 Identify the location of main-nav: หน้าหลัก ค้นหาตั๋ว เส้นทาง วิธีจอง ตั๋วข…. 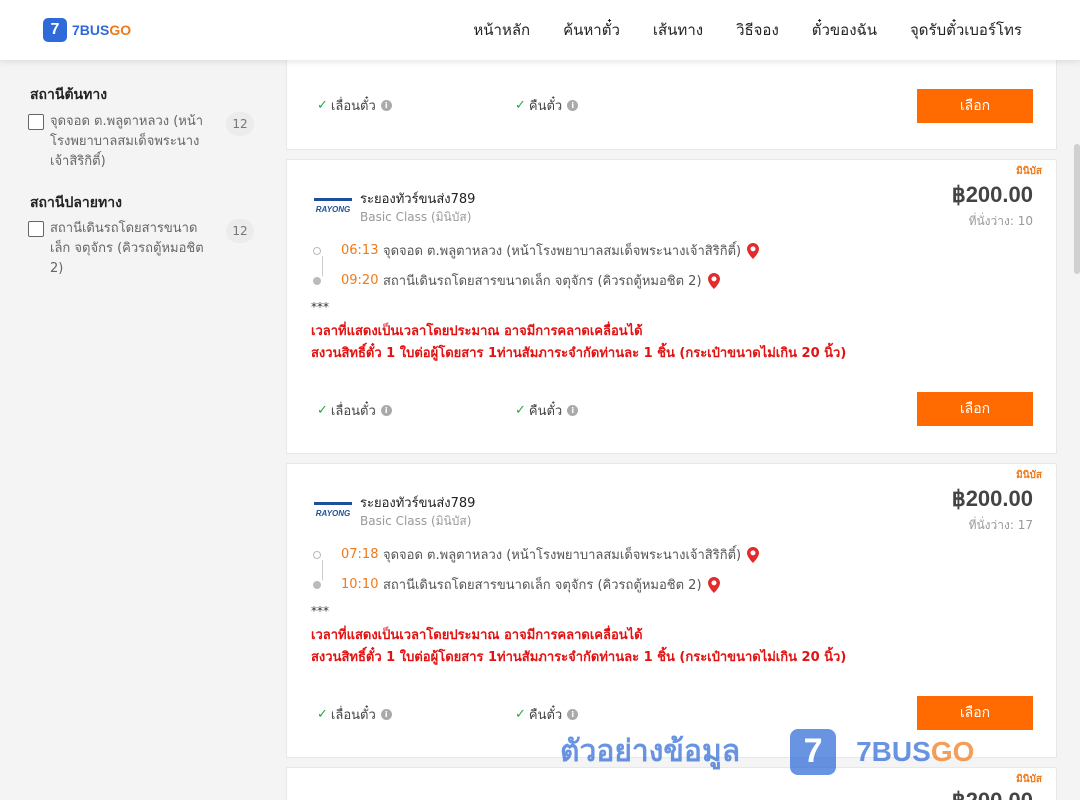
(731, 30).